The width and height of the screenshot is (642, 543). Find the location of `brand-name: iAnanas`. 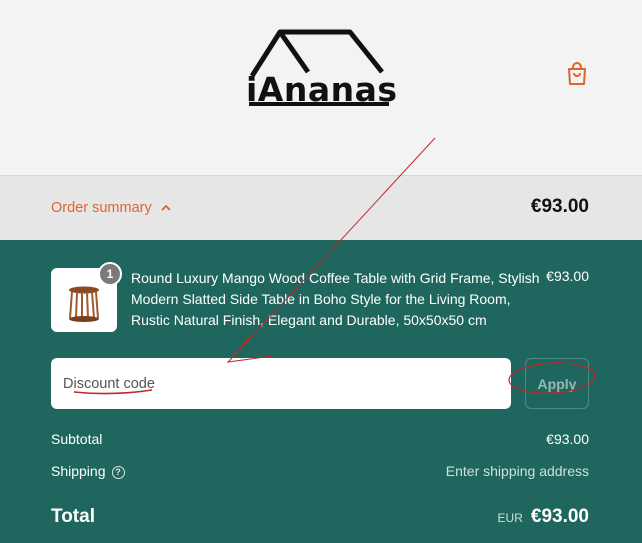

brand-name: iAnanas is located at coordinates (322, 89).